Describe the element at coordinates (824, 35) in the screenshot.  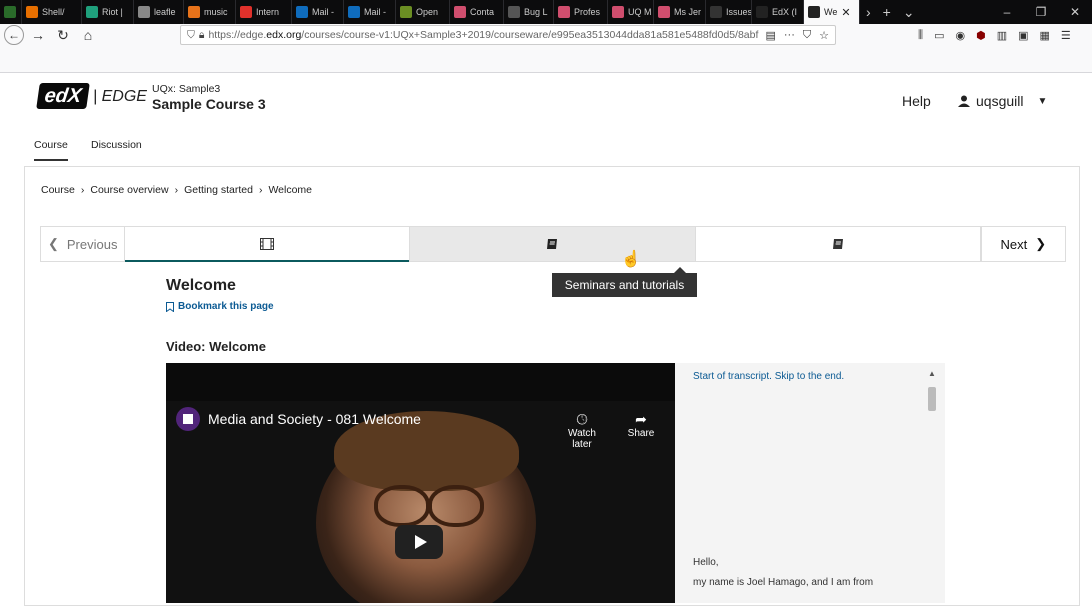
I see `bookmark-star-icon: ☆` at that location.